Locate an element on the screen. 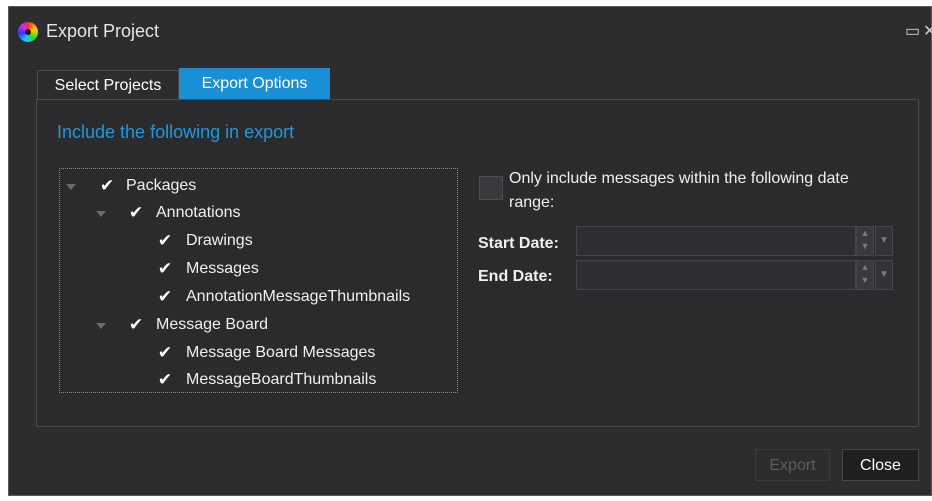 The height and width of the screenshot is (501, 932). start-date-dropdown-icon: ▼ is located at coordinates (884, 241).